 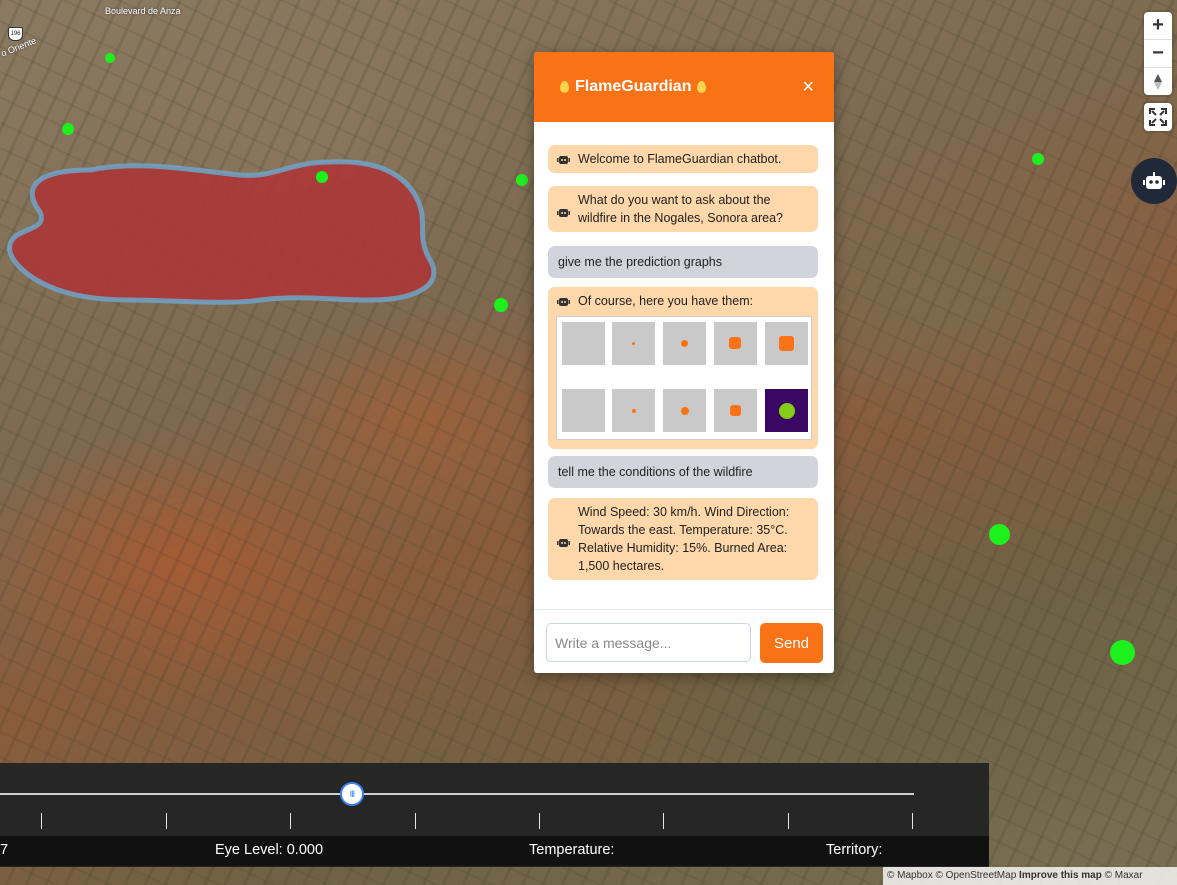 I want to click on zoom-out-button: −, so click(x=1158, y=54).